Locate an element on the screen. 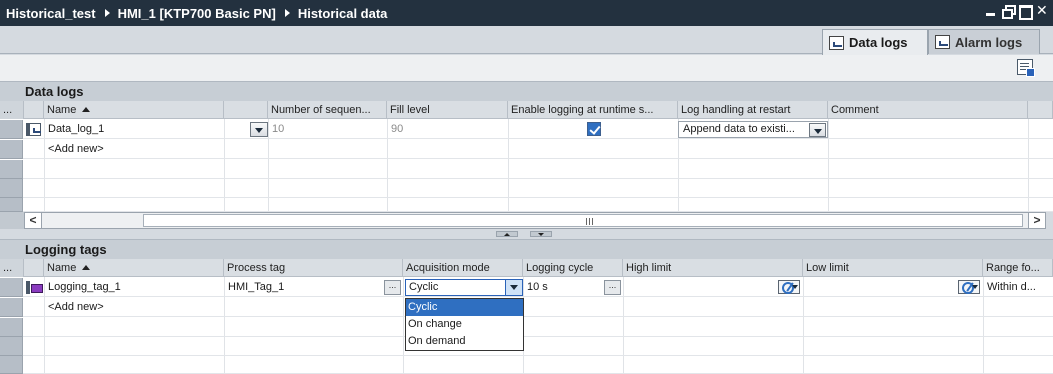 This screenshot has width=1053, height=374. column-header-process-tag: Process tag is located at coordinates (313, 268).